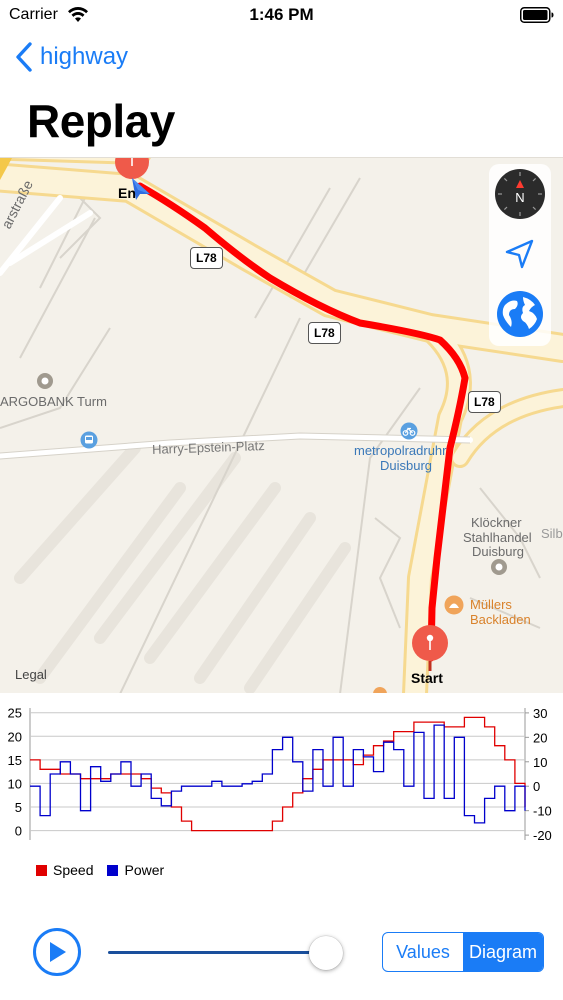  Describe the element at coordinates (144, 870) in the screenshot. I see `legend-label-power: Power` at that location.